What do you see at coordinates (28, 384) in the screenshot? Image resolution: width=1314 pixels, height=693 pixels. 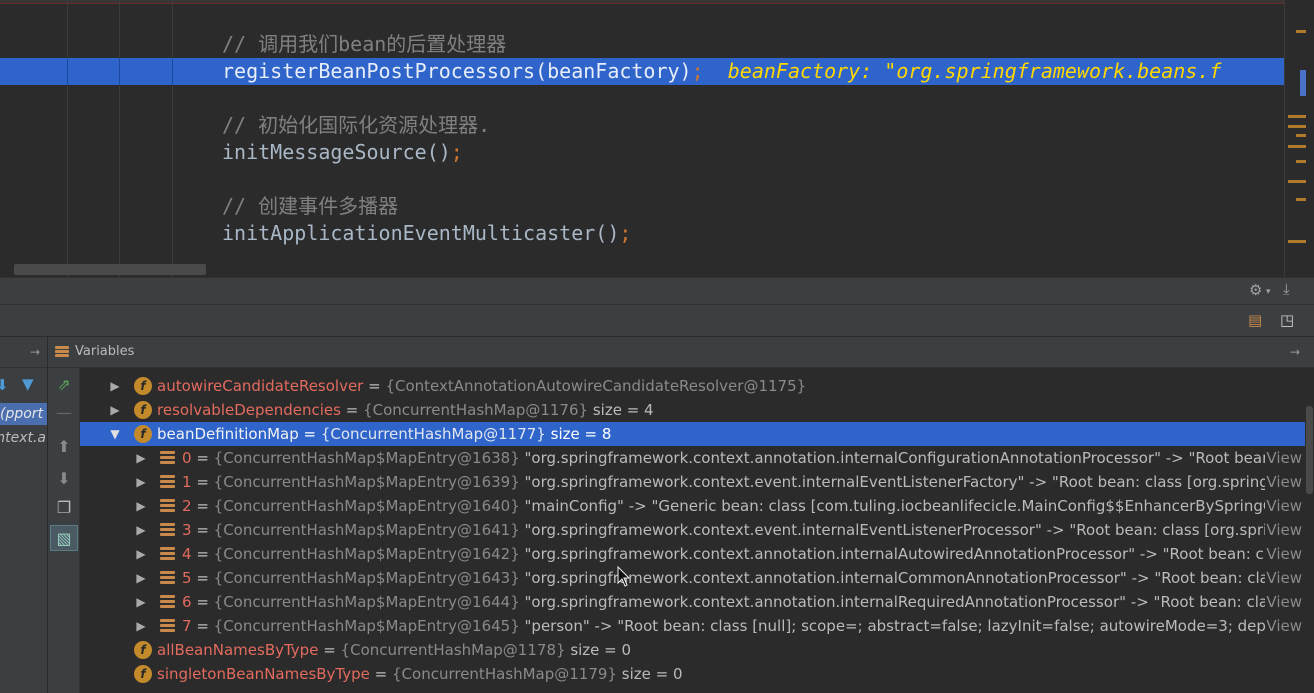 I see `filter-icon: ▼` at bounding box center [28, 384].